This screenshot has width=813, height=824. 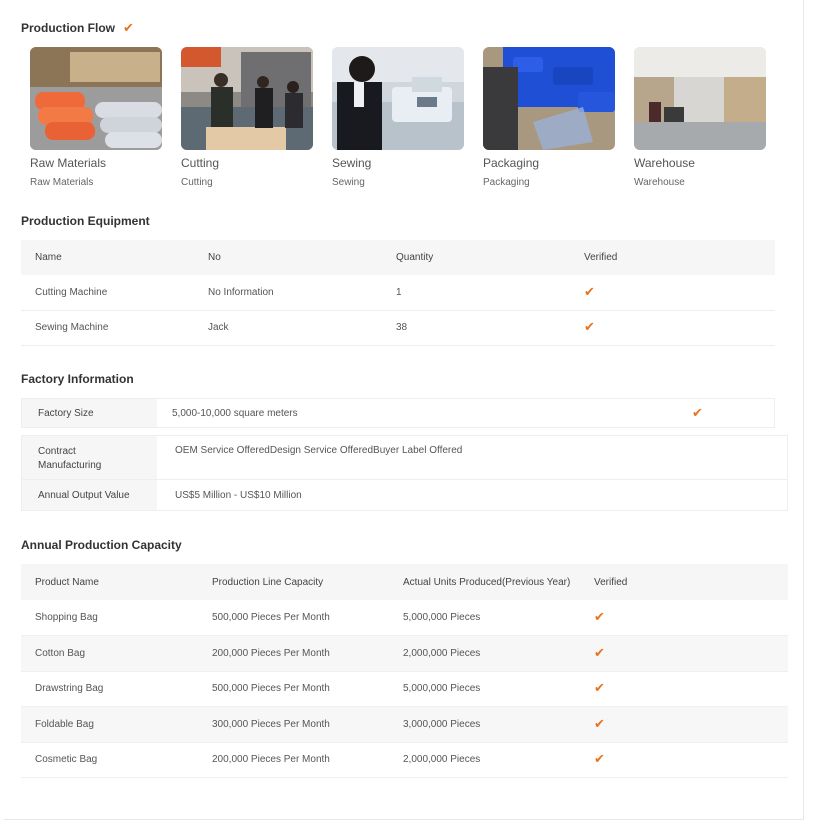 I want to click on equipment-name: Sewing Machine, so click(x=114, y=328).